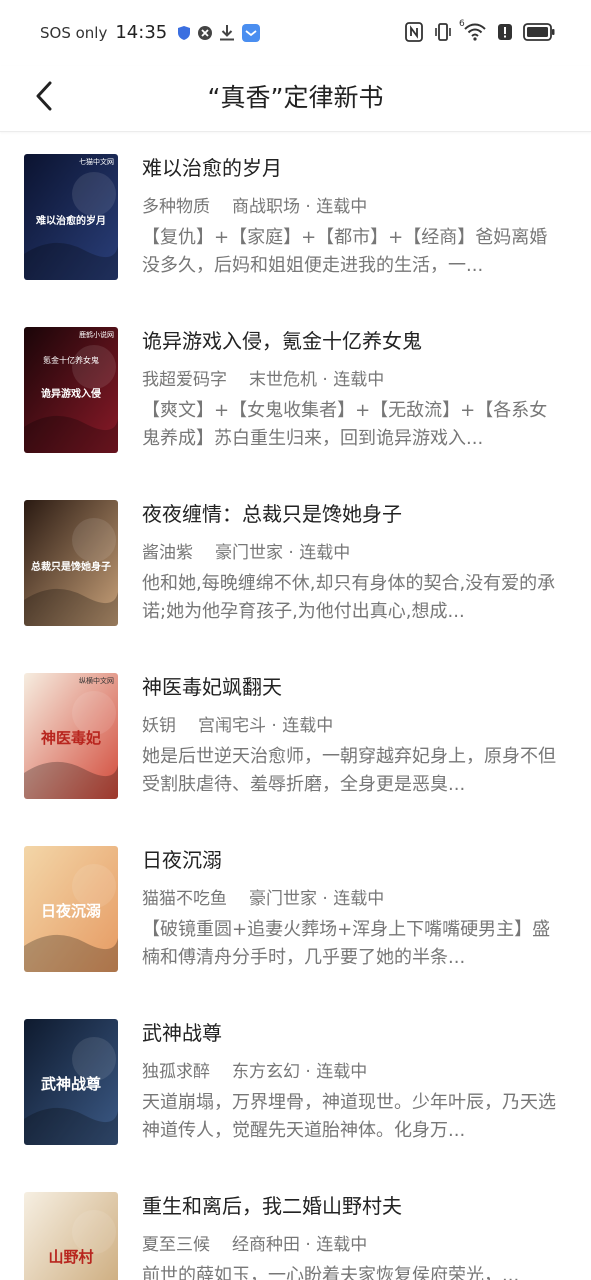  I want to click on book-author: 独孤求醉, so click(176, 1072).